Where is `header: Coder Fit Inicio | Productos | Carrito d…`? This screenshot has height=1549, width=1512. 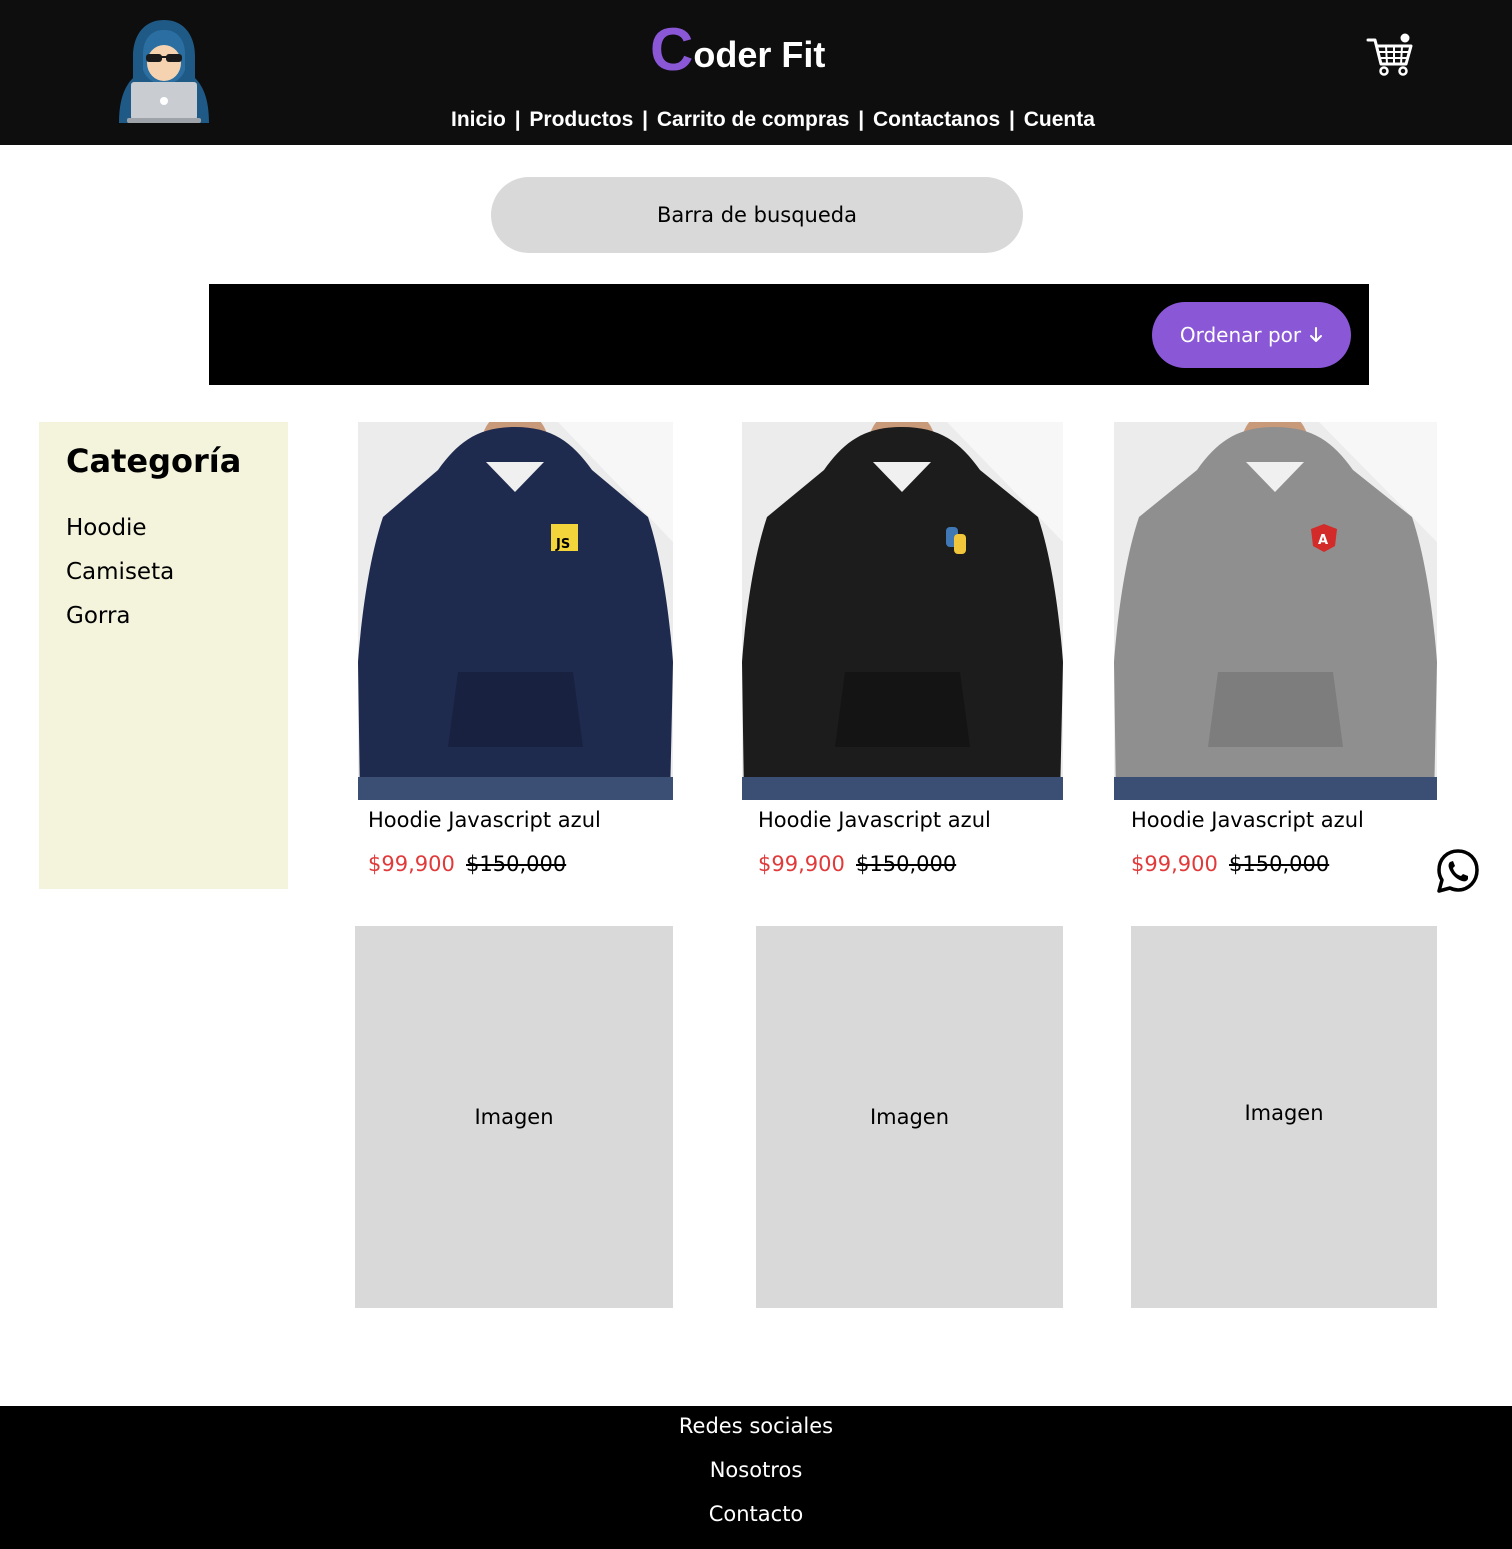
header: Coder Fit Inicio | Productos | Carrito d… is located at coordinates (756, 72).